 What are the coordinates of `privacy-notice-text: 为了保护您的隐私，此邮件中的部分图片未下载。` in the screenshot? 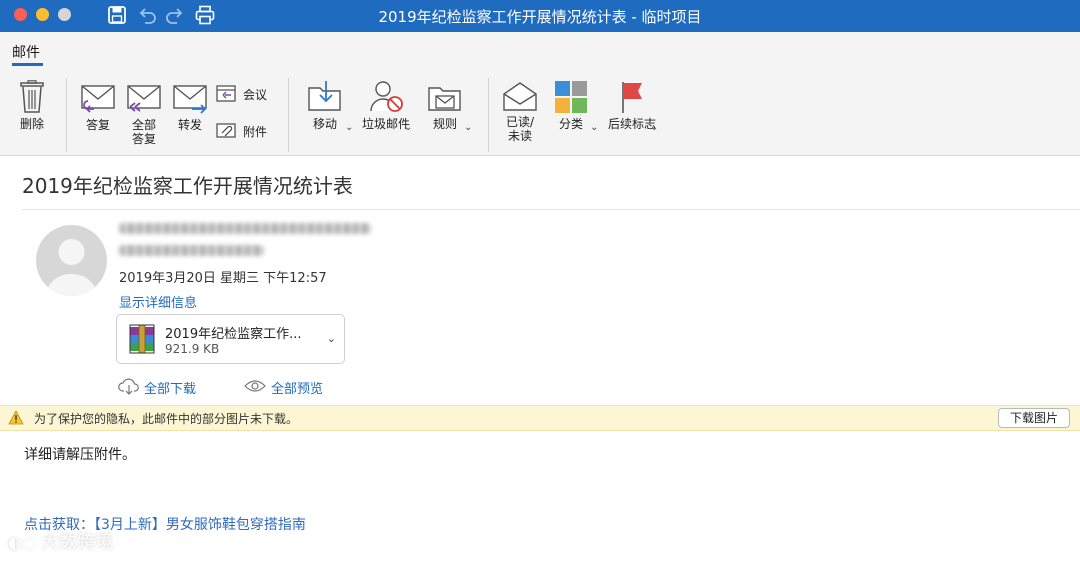 It's located at (166, 419).